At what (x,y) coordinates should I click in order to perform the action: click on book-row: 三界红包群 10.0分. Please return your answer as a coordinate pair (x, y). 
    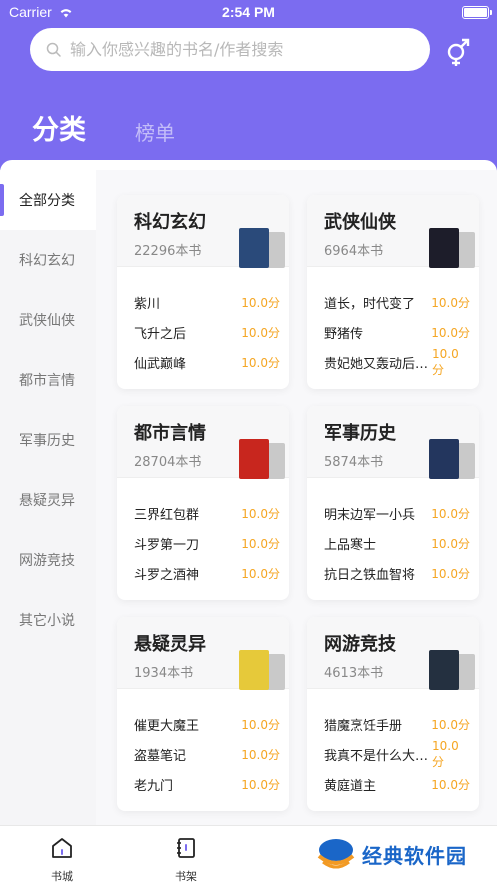
    Looking at the image, I should click on (203, 513).